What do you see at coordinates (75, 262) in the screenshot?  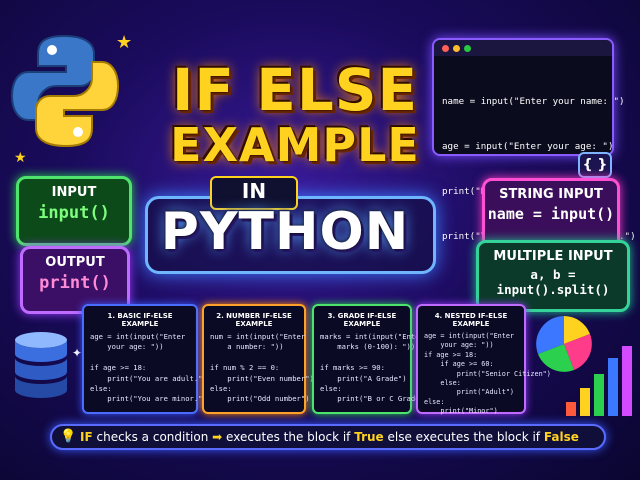 I see `output-label: OUTPUT` at bounding box center [75, 262].